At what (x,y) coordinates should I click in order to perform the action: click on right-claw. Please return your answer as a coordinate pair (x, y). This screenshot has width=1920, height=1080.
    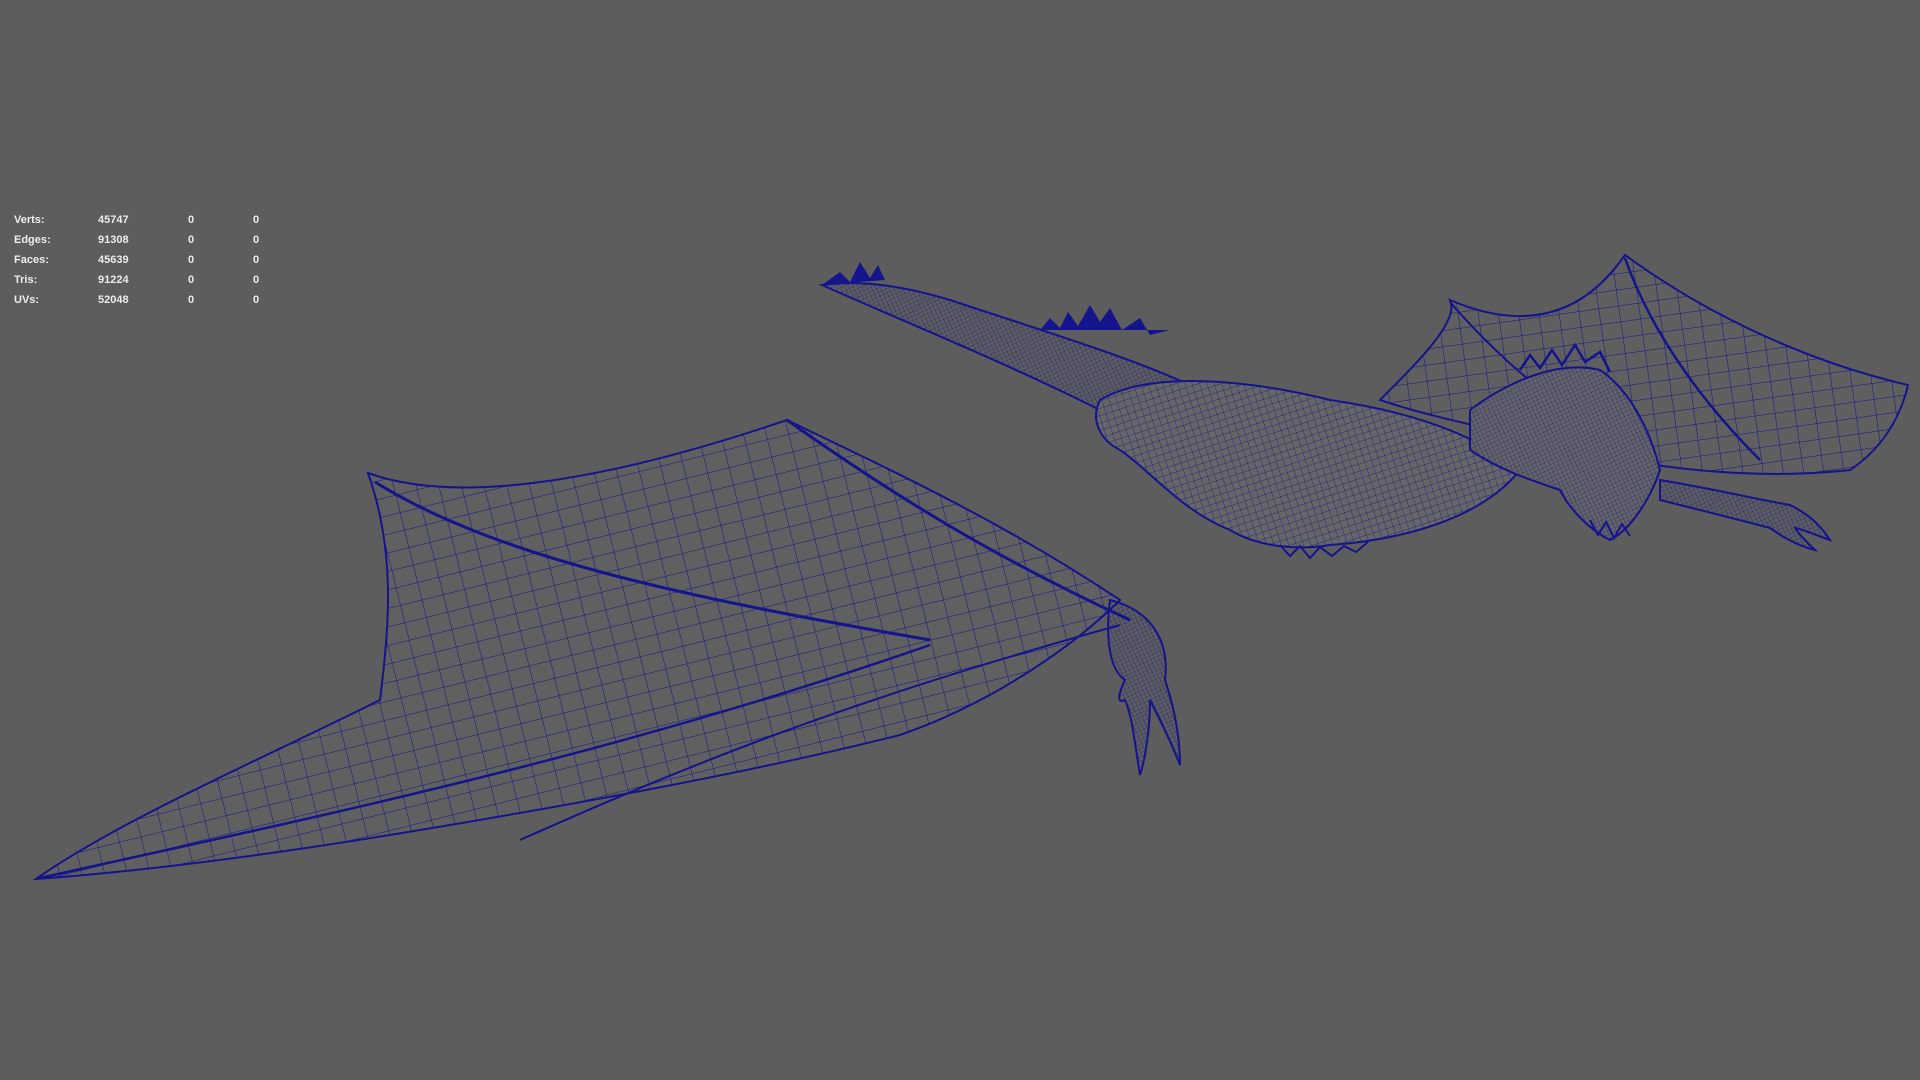
    Looking at the image, I should click on (1746, 515).